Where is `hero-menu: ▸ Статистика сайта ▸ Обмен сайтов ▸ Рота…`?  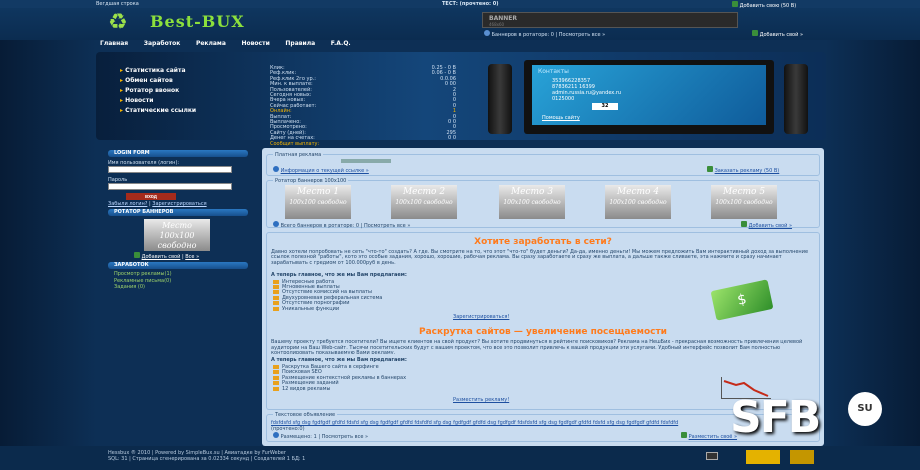 hero-menu: ▸ Статистика сайта ▸ Обмен сайтов ▸ Рота… is located at coordinates (185, 91).